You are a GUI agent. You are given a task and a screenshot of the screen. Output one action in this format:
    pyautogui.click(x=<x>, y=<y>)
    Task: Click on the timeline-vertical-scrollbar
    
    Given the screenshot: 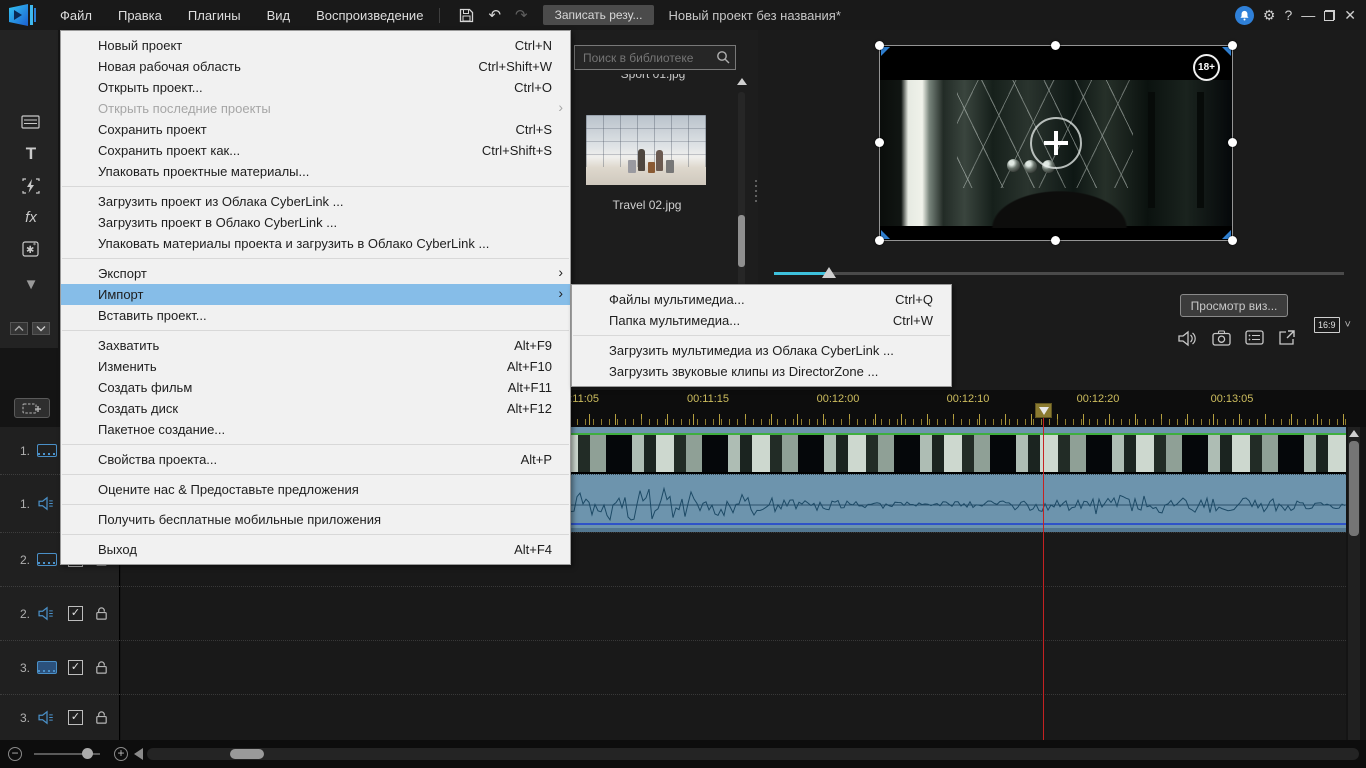 What is the action you would take?
    pyautogui.click(x=1354, y=583)
    